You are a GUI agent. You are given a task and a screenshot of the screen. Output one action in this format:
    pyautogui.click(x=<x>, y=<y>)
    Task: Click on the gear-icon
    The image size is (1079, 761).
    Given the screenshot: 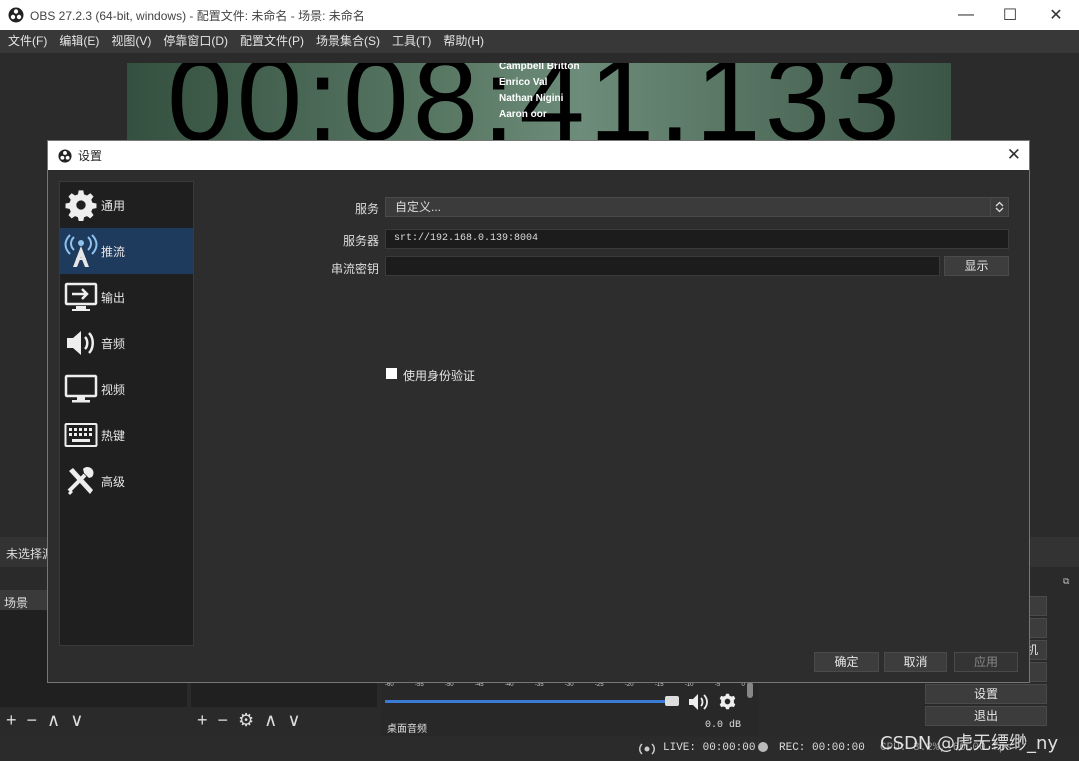 What is the action you would take?
    pyautogui.click(x=81, y=205)
    